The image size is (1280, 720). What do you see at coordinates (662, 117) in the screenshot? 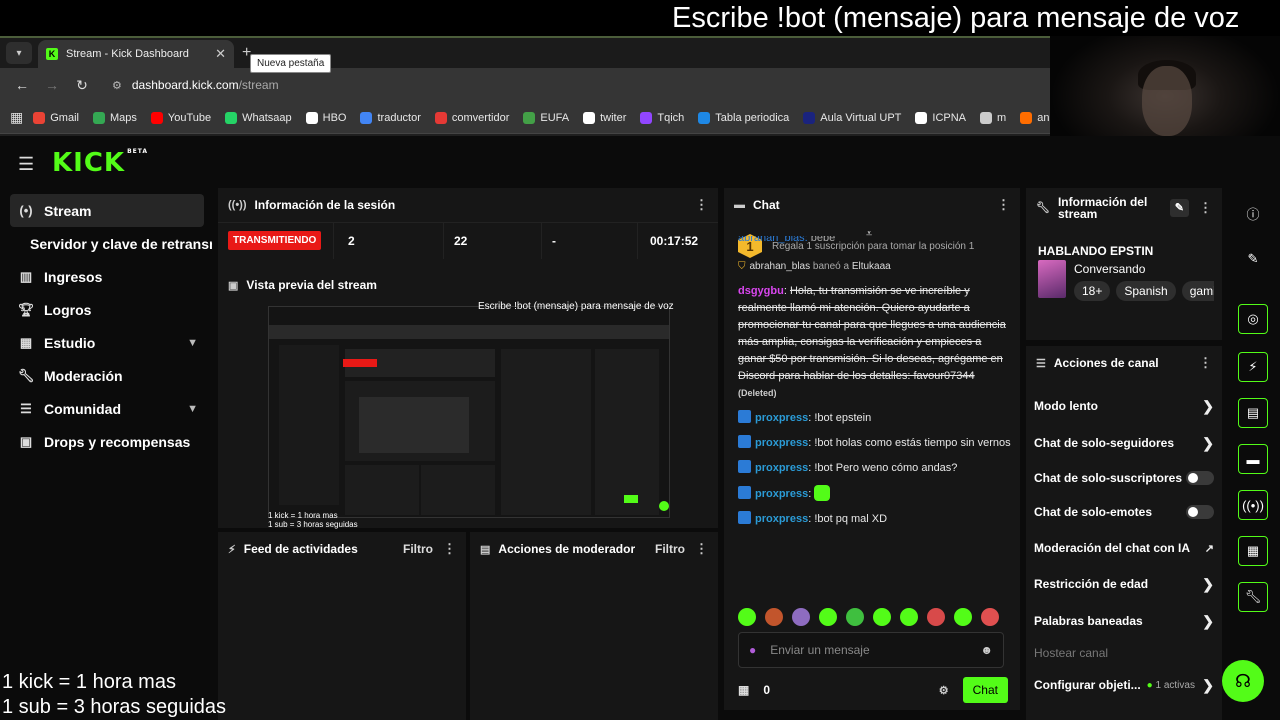
I see `bookmark-item: Tqich` at bounding box center [662, 117].